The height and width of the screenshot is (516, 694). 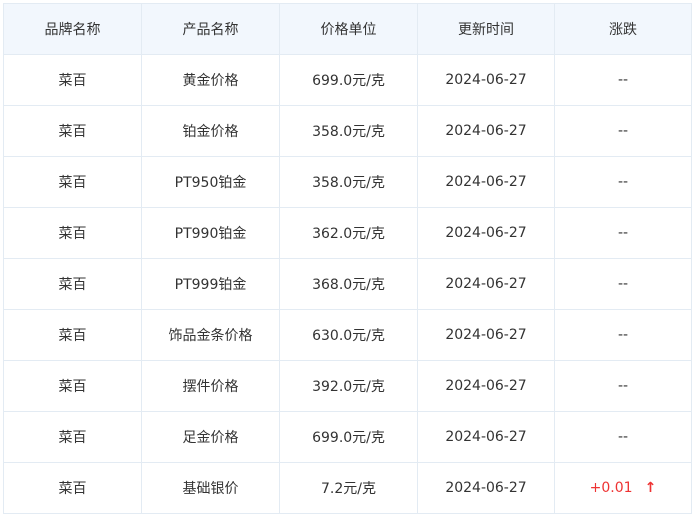 I want to click on price-cell: 392.0元/克, so click(x=348, y=386).